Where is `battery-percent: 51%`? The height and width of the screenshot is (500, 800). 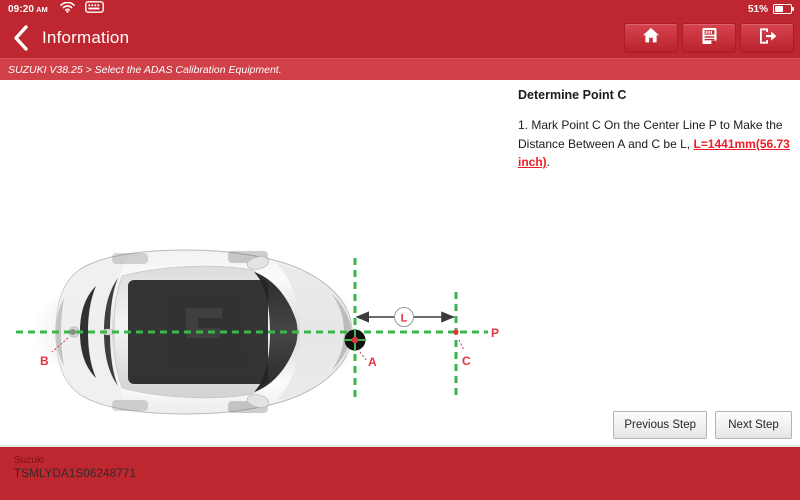 battery-percent: 51% is located at coordinates (757, 9).